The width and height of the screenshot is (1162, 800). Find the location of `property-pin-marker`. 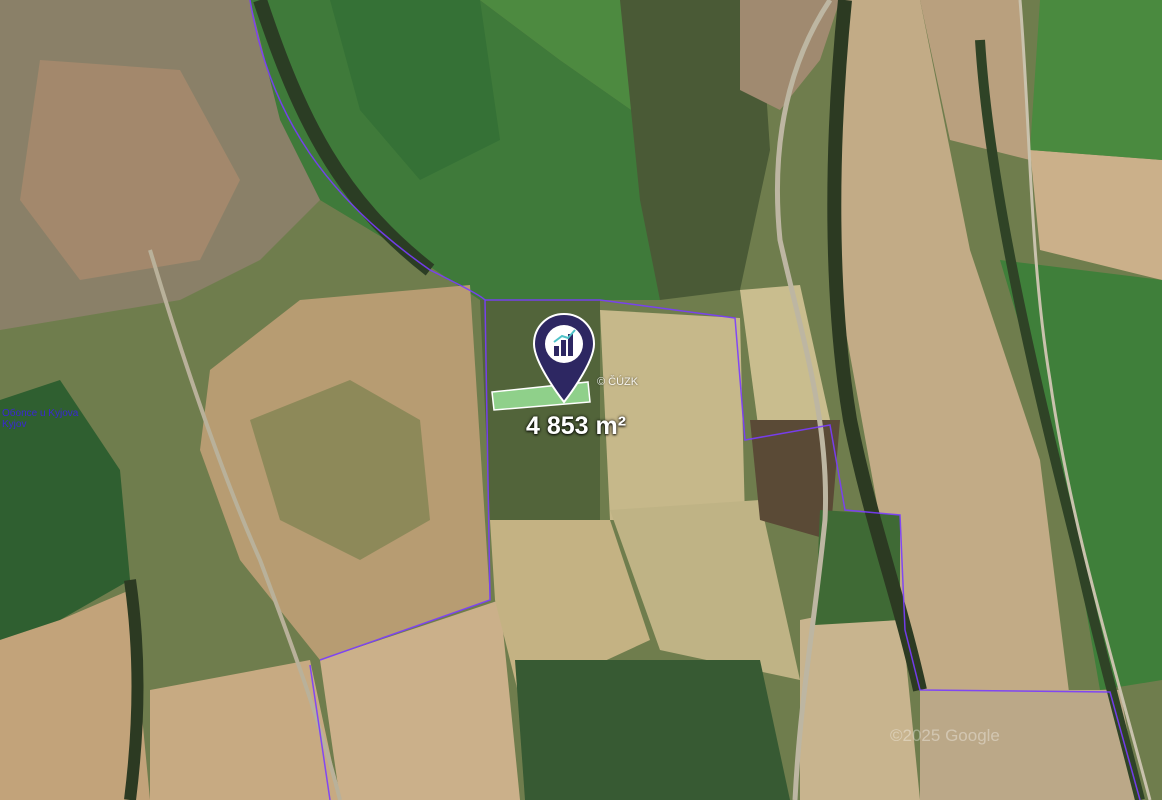

property-pin-marker is located at coordinates (564, 358).